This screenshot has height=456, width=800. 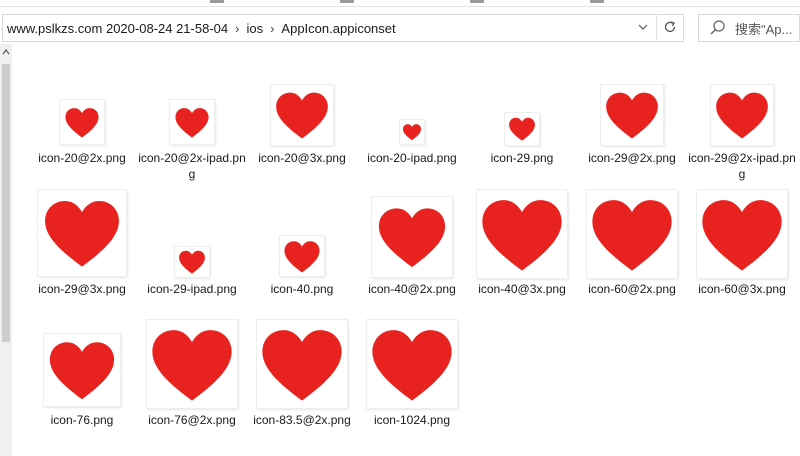 I want to click on file-name: icon-29-ipad.png, so click(x=192, y=289).